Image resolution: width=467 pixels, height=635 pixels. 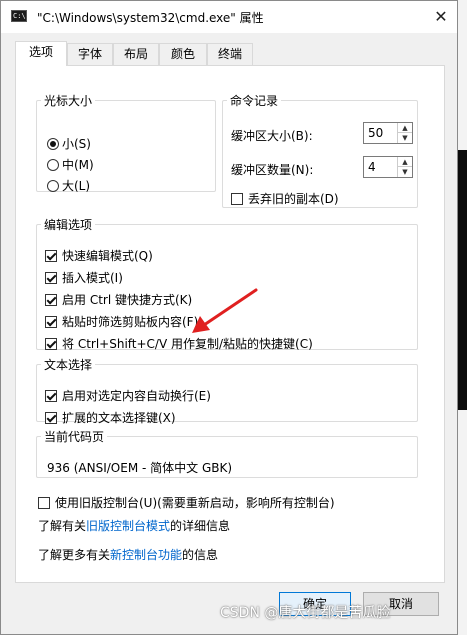 What do you see at coordinates (84, 277) in the screenshot?
I see `insert-mode-checkbox: 插入模式(I)` at bounding box center [84, 277].